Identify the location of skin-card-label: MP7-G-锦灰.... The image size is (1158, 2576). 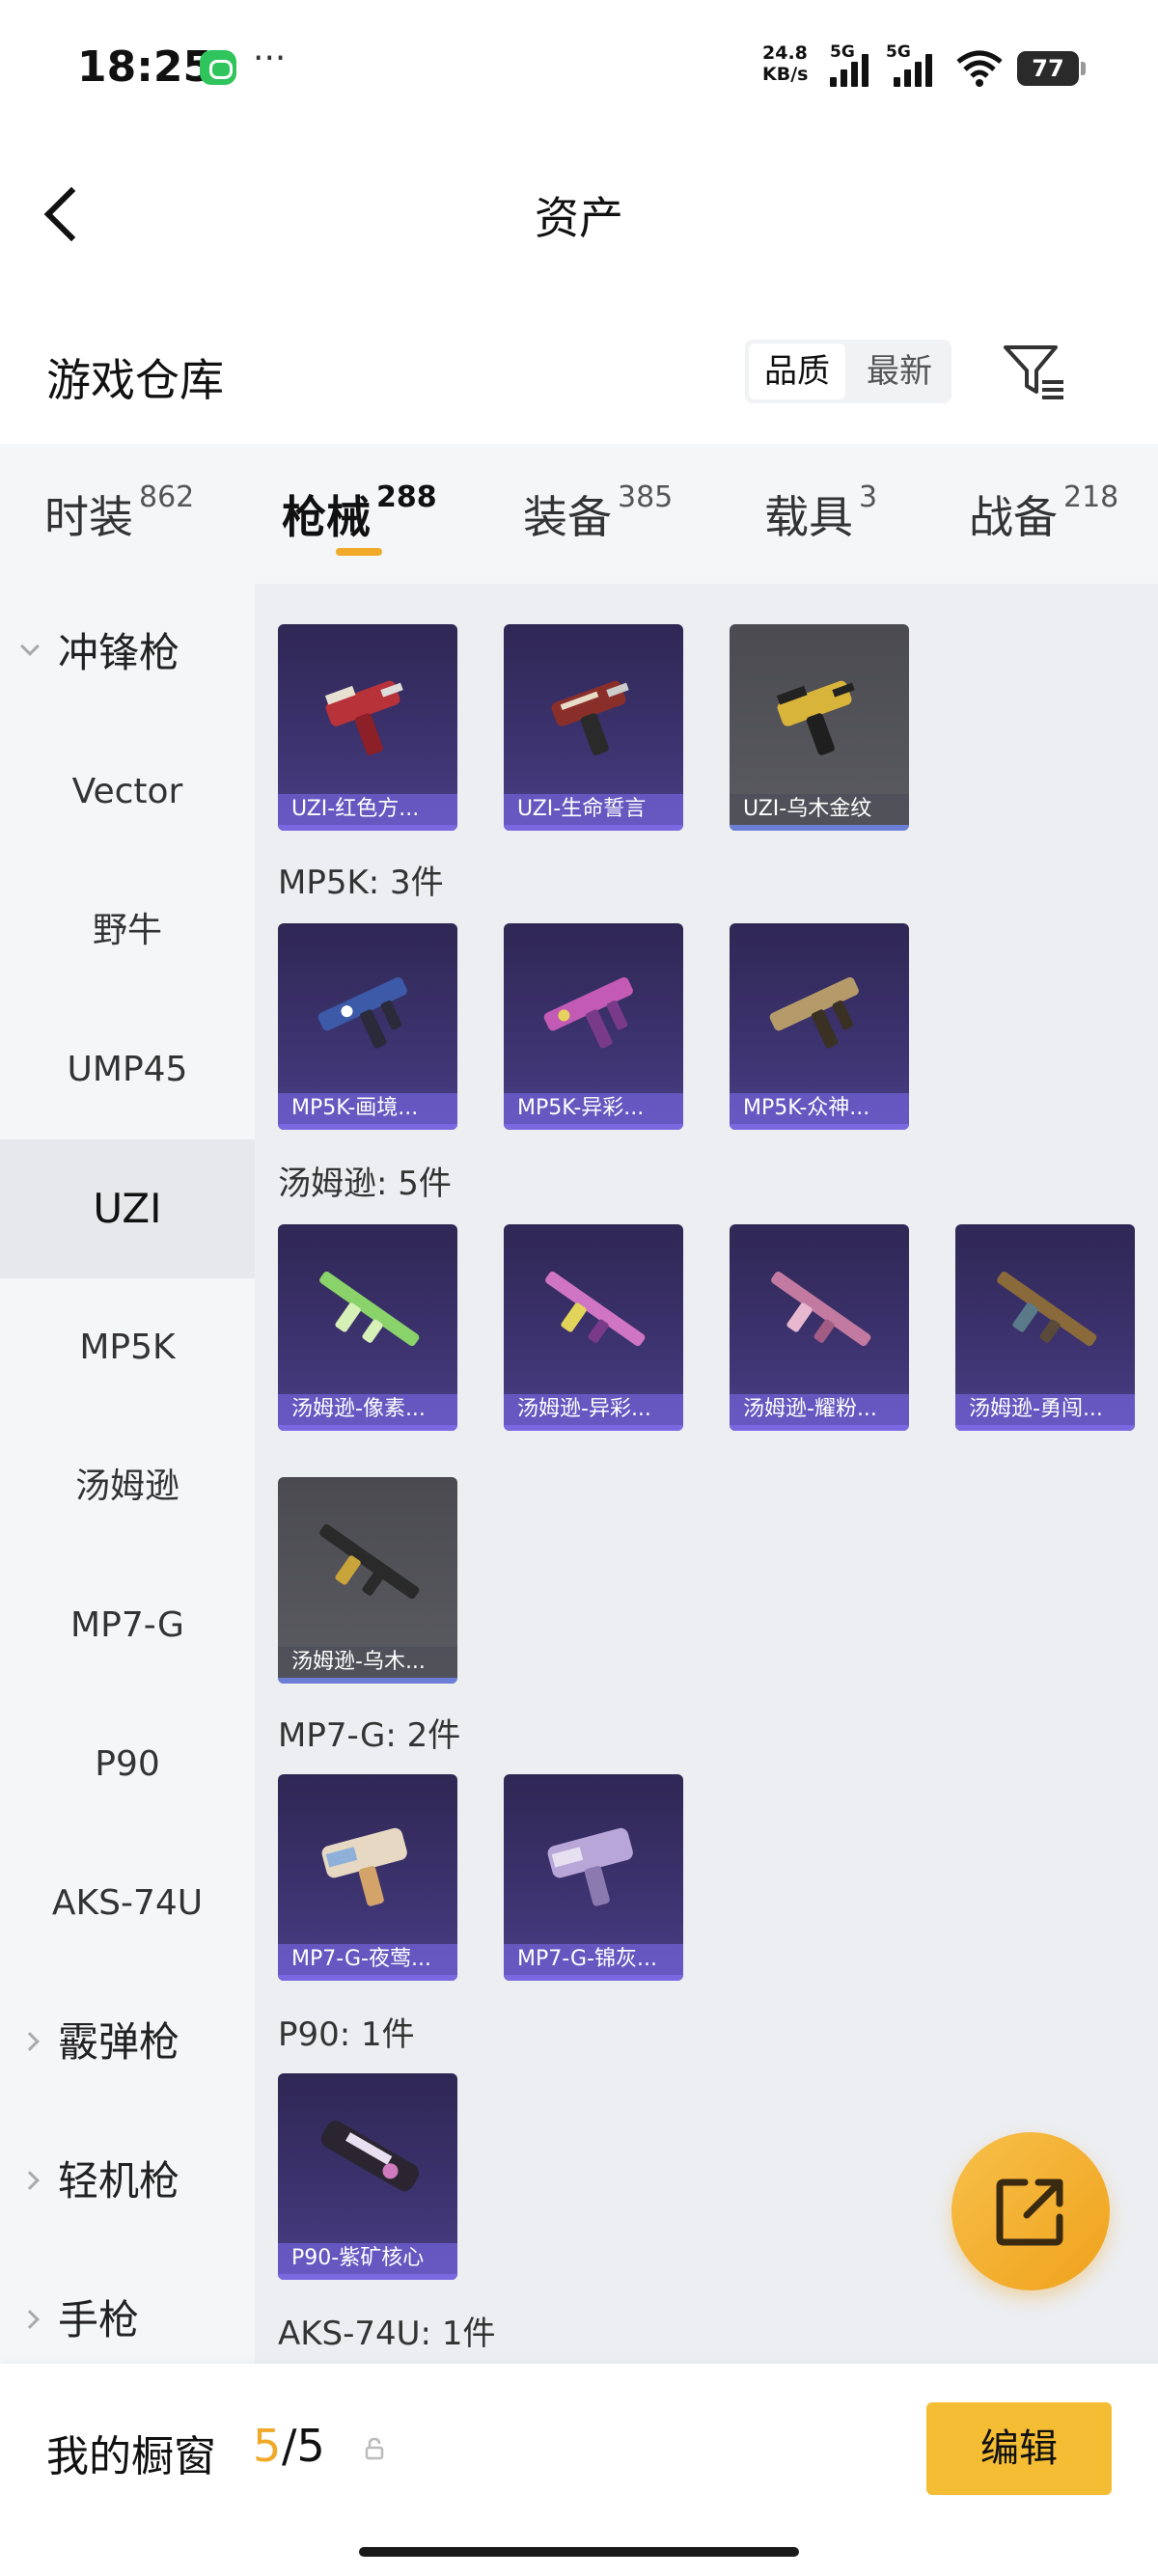
(593, 1960).